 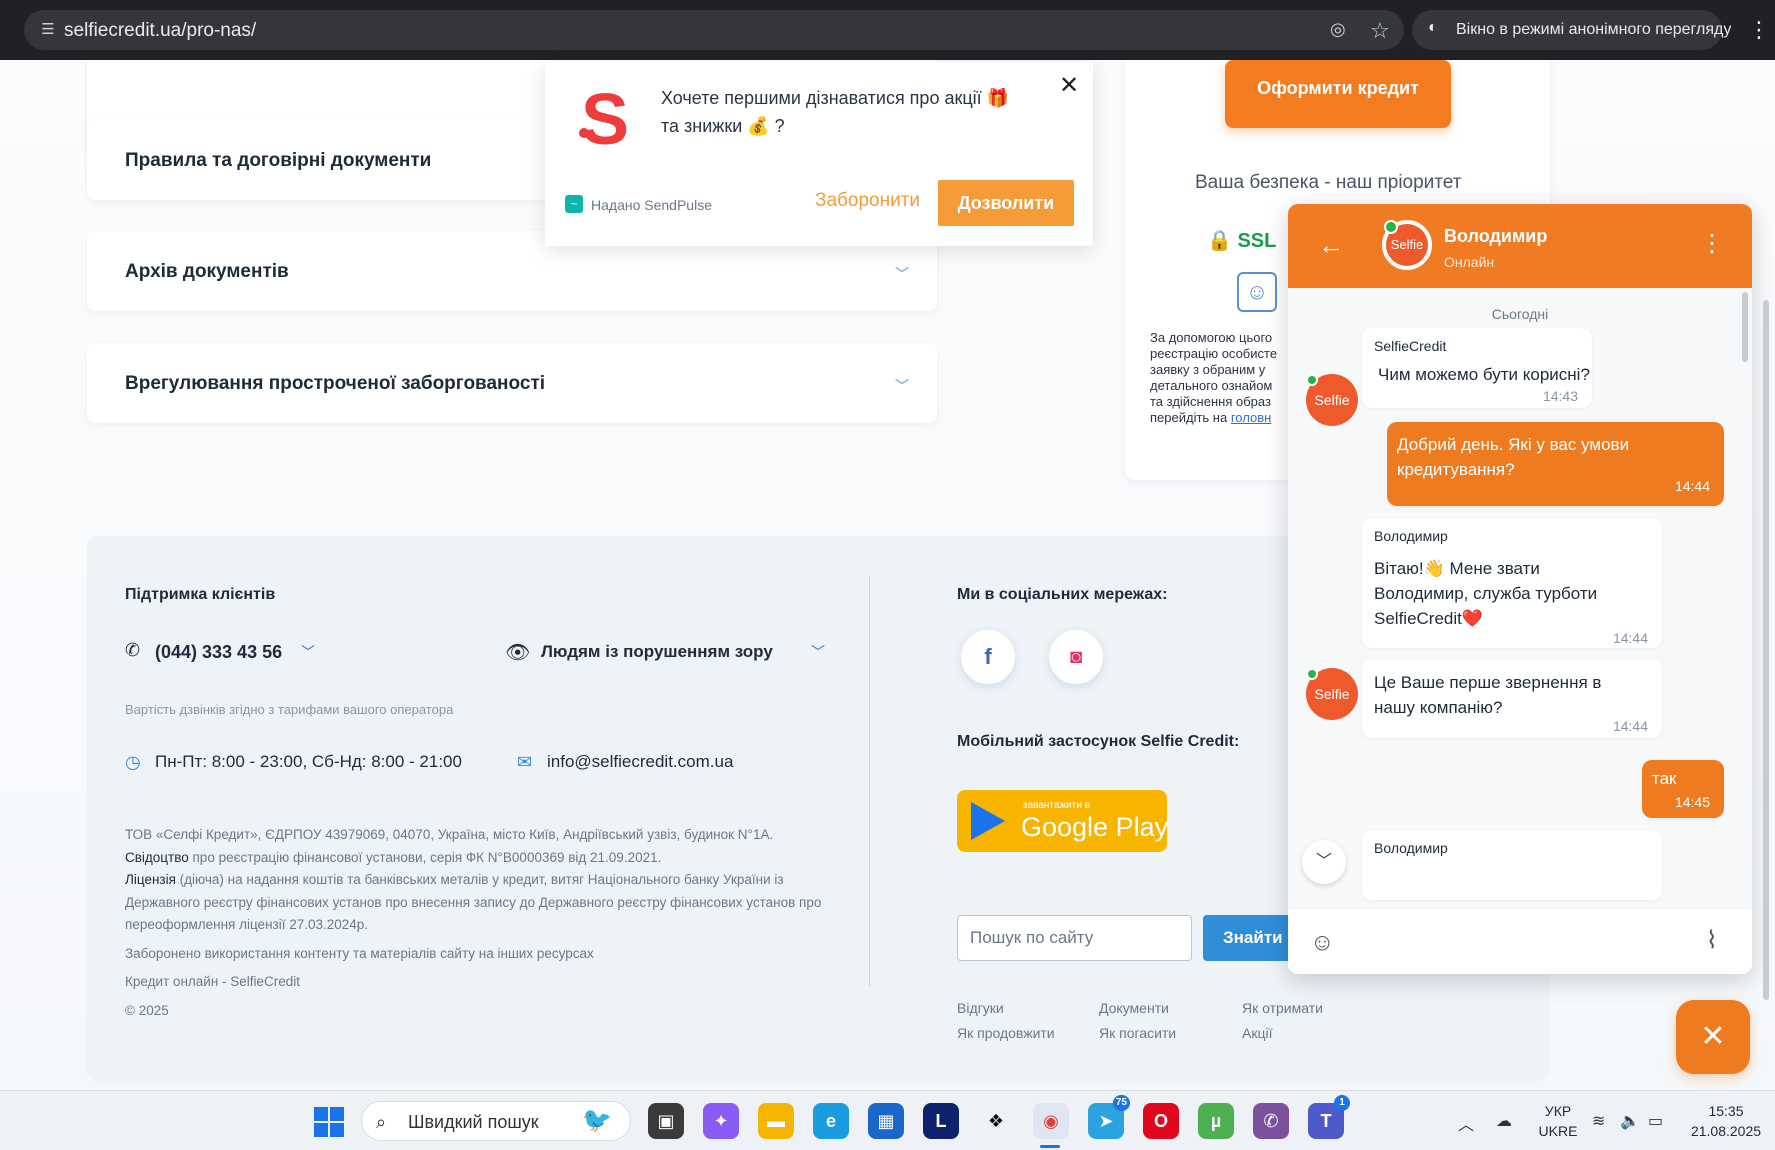 I want to click on taskbar-search-label: Швидкий пошук, so click(x=473, y=1122).